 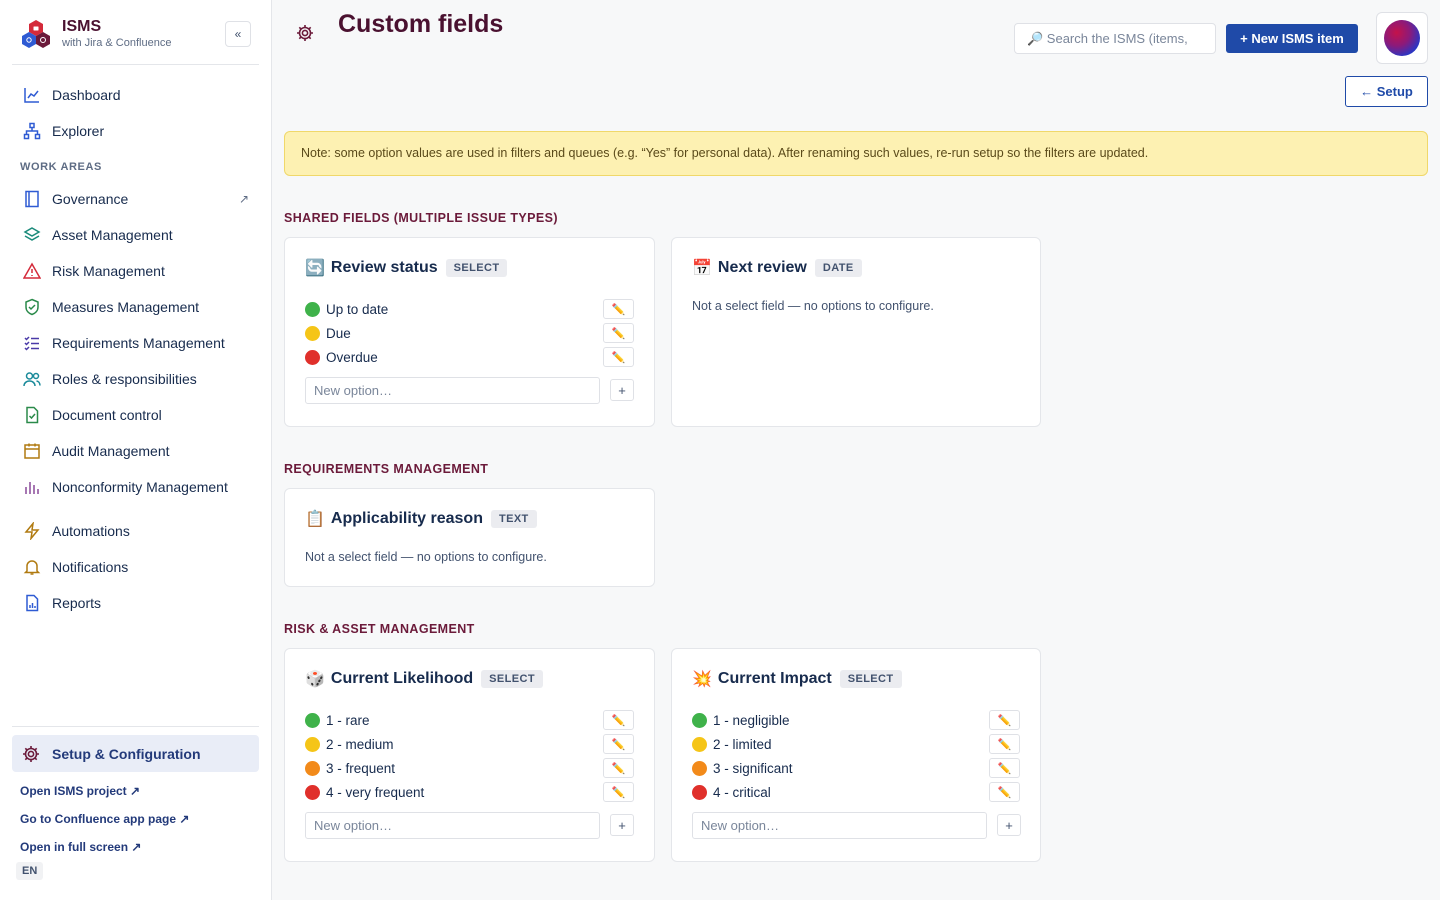 What do you see at coordinates (1292, 38) in the screenshot?
I see `new-isms-item-button: + New ISMS item` at bounding box center [1292, 38].